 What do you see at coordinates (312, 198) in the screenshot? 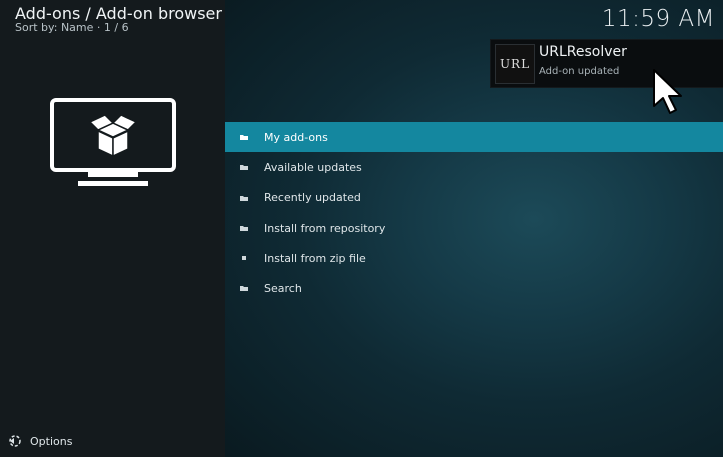
I see `menu-item-label: Recently updated` at bounding box center [312, 198].